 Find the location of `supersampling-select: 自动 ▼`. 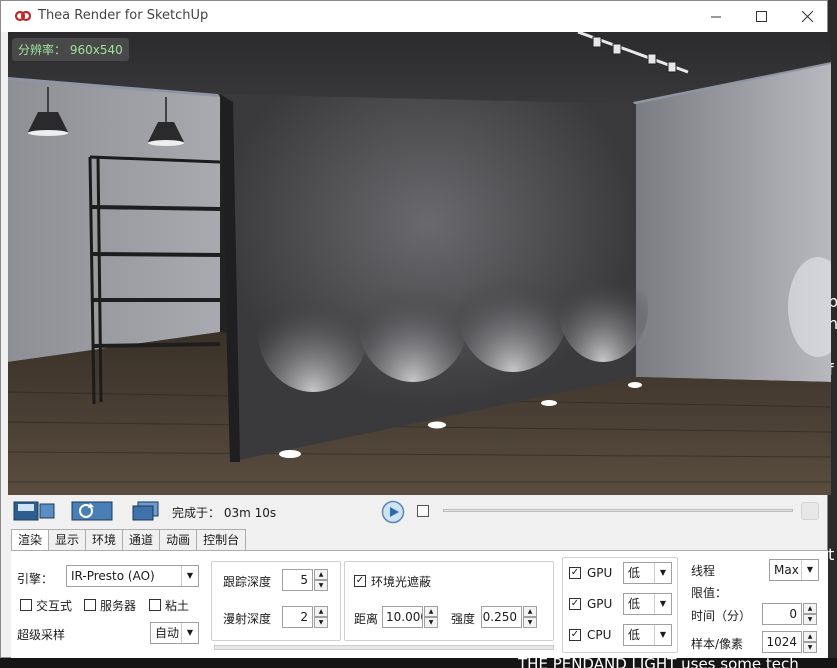

supersampling-select: 自动 ▼ is located at coordinates (174, 633).